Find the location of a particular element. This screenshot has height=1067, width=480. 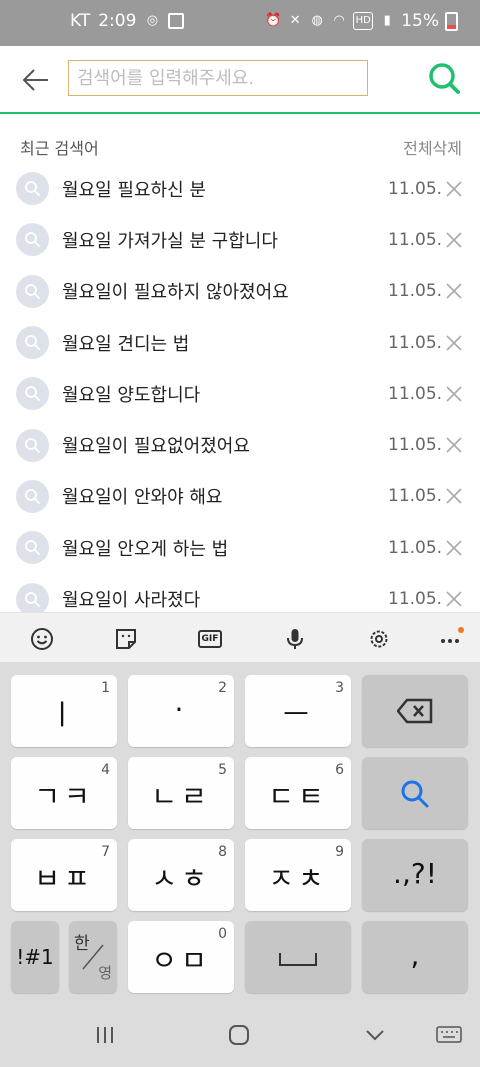

settings-icon is located at coordinates (379, 639).